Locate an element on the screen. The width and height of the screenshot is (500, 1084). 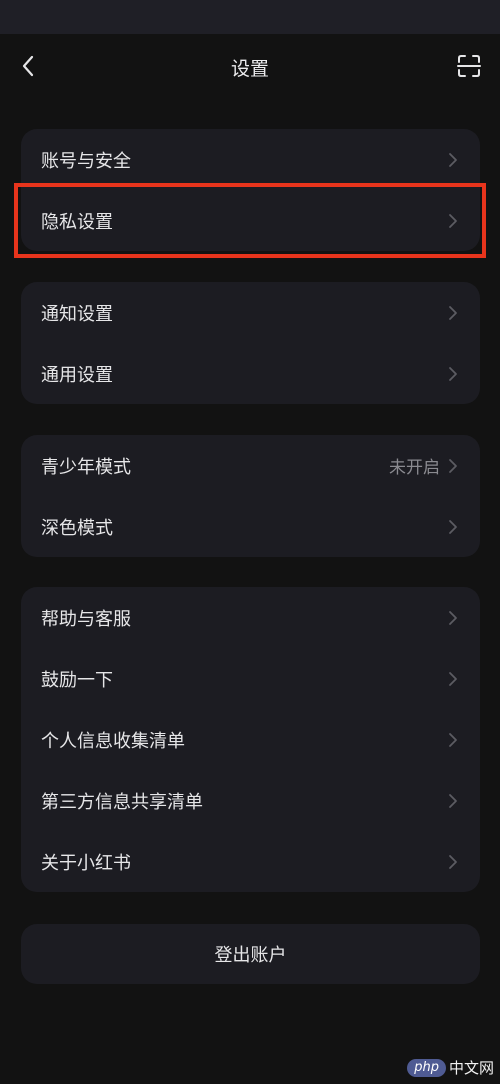
settings-group-account: 账号与安全 隐私设置 is located at coordinates (250, 190).